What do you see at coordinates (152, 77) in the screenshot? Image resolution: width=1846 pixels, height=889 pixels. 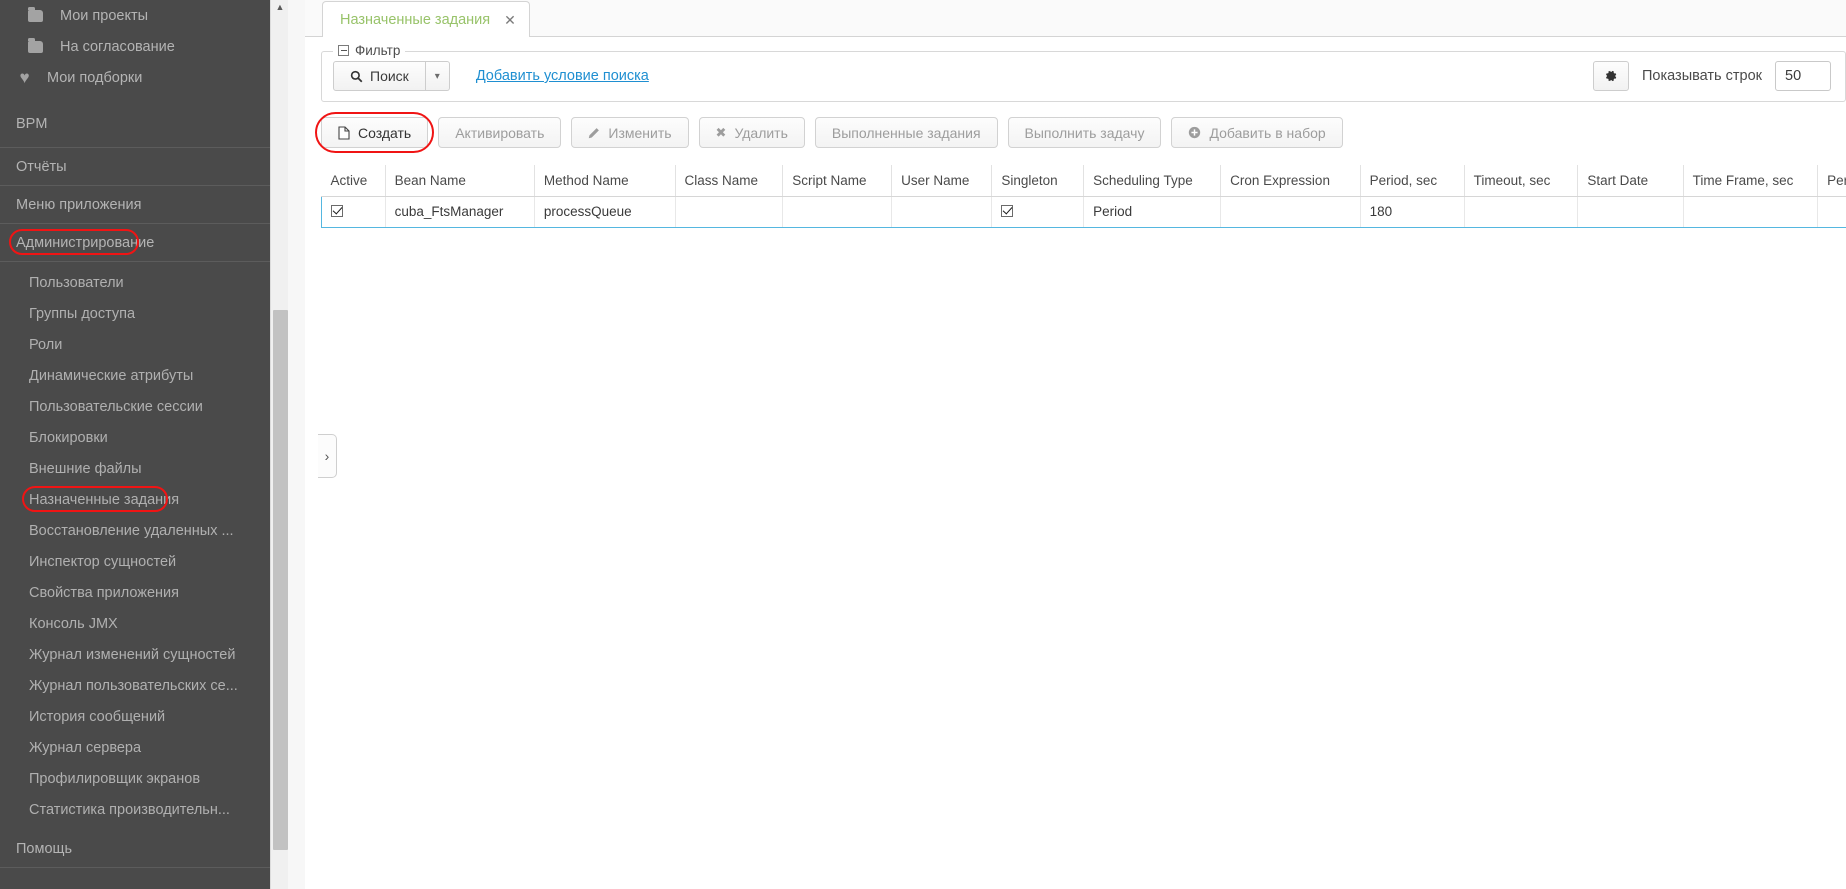 I see `sidebar-item-my-selections: ♥ Мои подборки` at bounding box center [152, 77].